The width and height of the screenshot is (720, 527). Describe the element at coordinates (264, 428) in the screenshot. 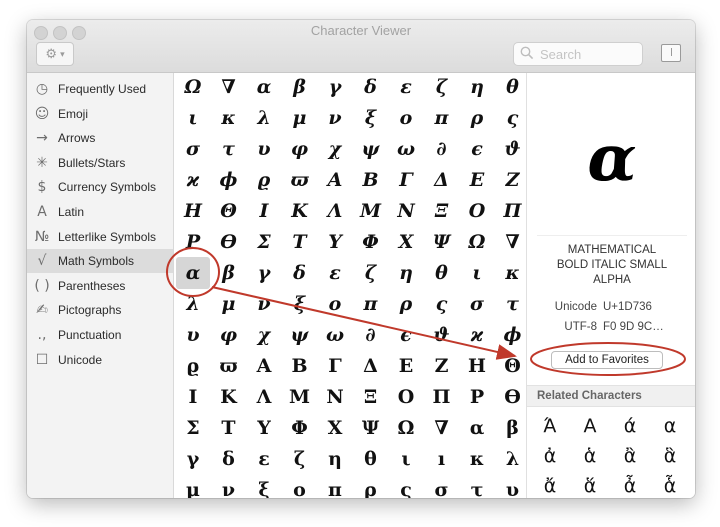

I see `character-cell: Υ` at that location.